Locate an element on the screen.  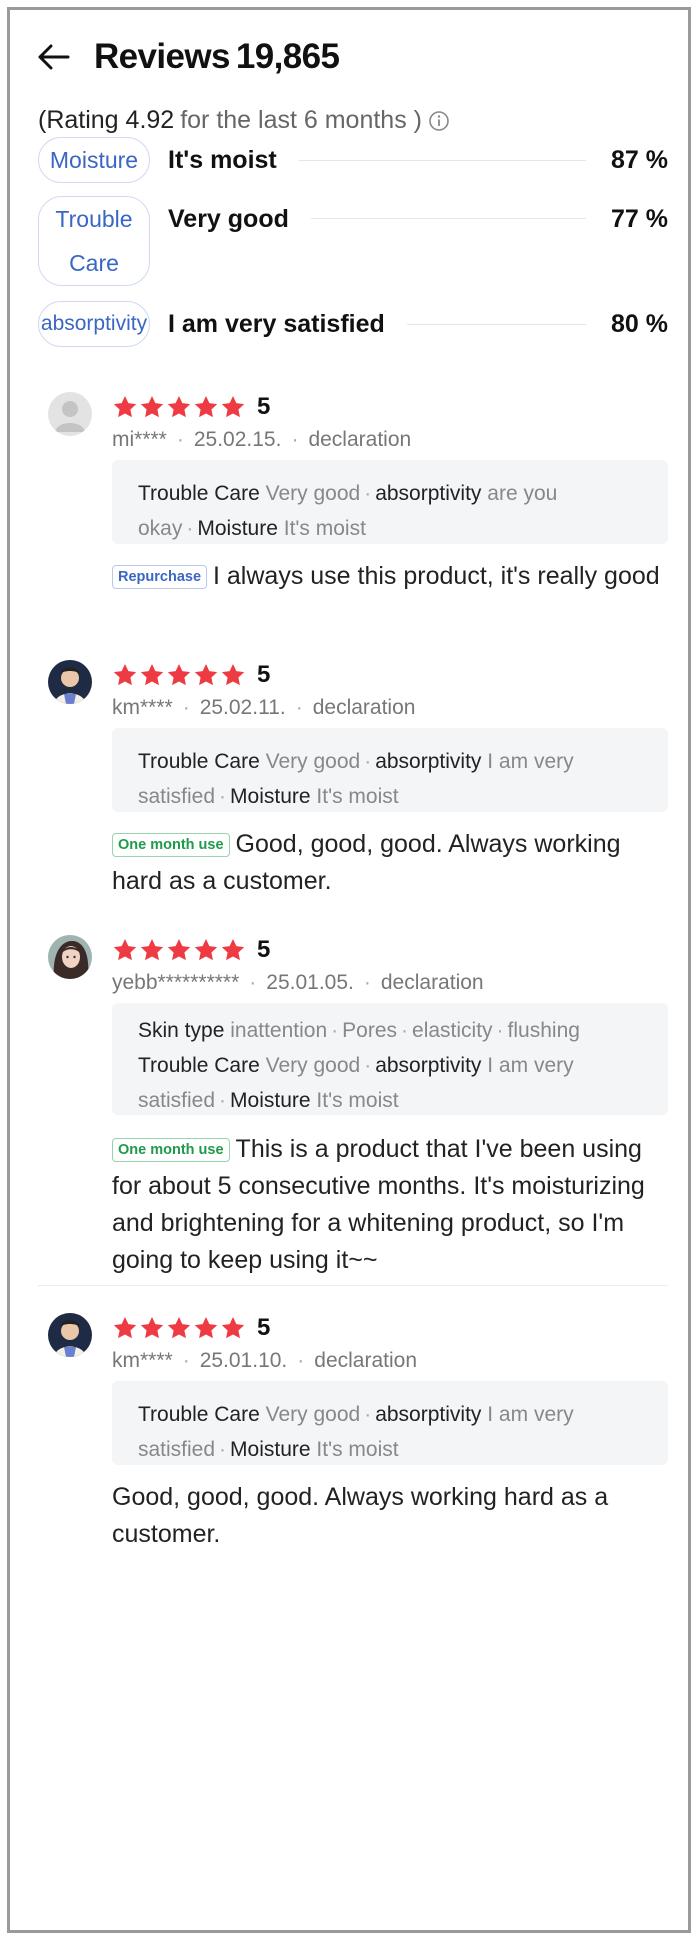
review-date: 25.02.11. is located at coordinates (242, 707).